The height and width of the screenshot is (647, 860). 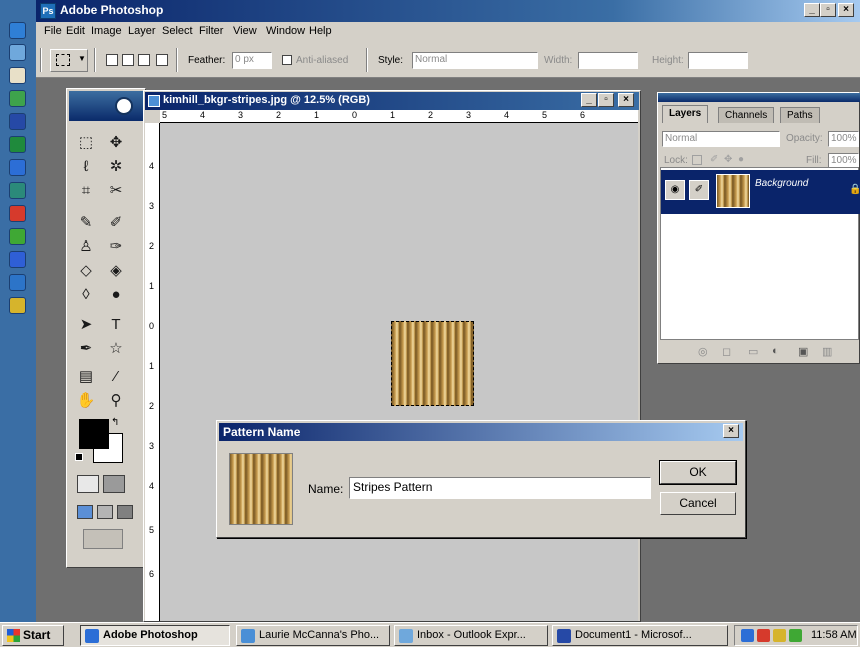 What do you see at coordinates (17, 75) in the screenshot?
I see `media-icon` at bounding box center [17, 75].